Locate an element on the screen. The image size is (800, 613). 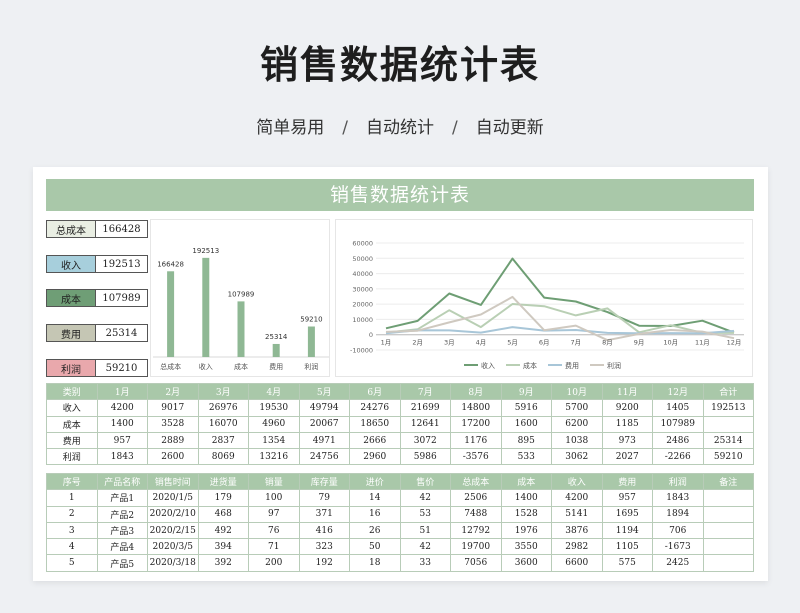
table-cell: 50 is located at coordinates (375, 547).